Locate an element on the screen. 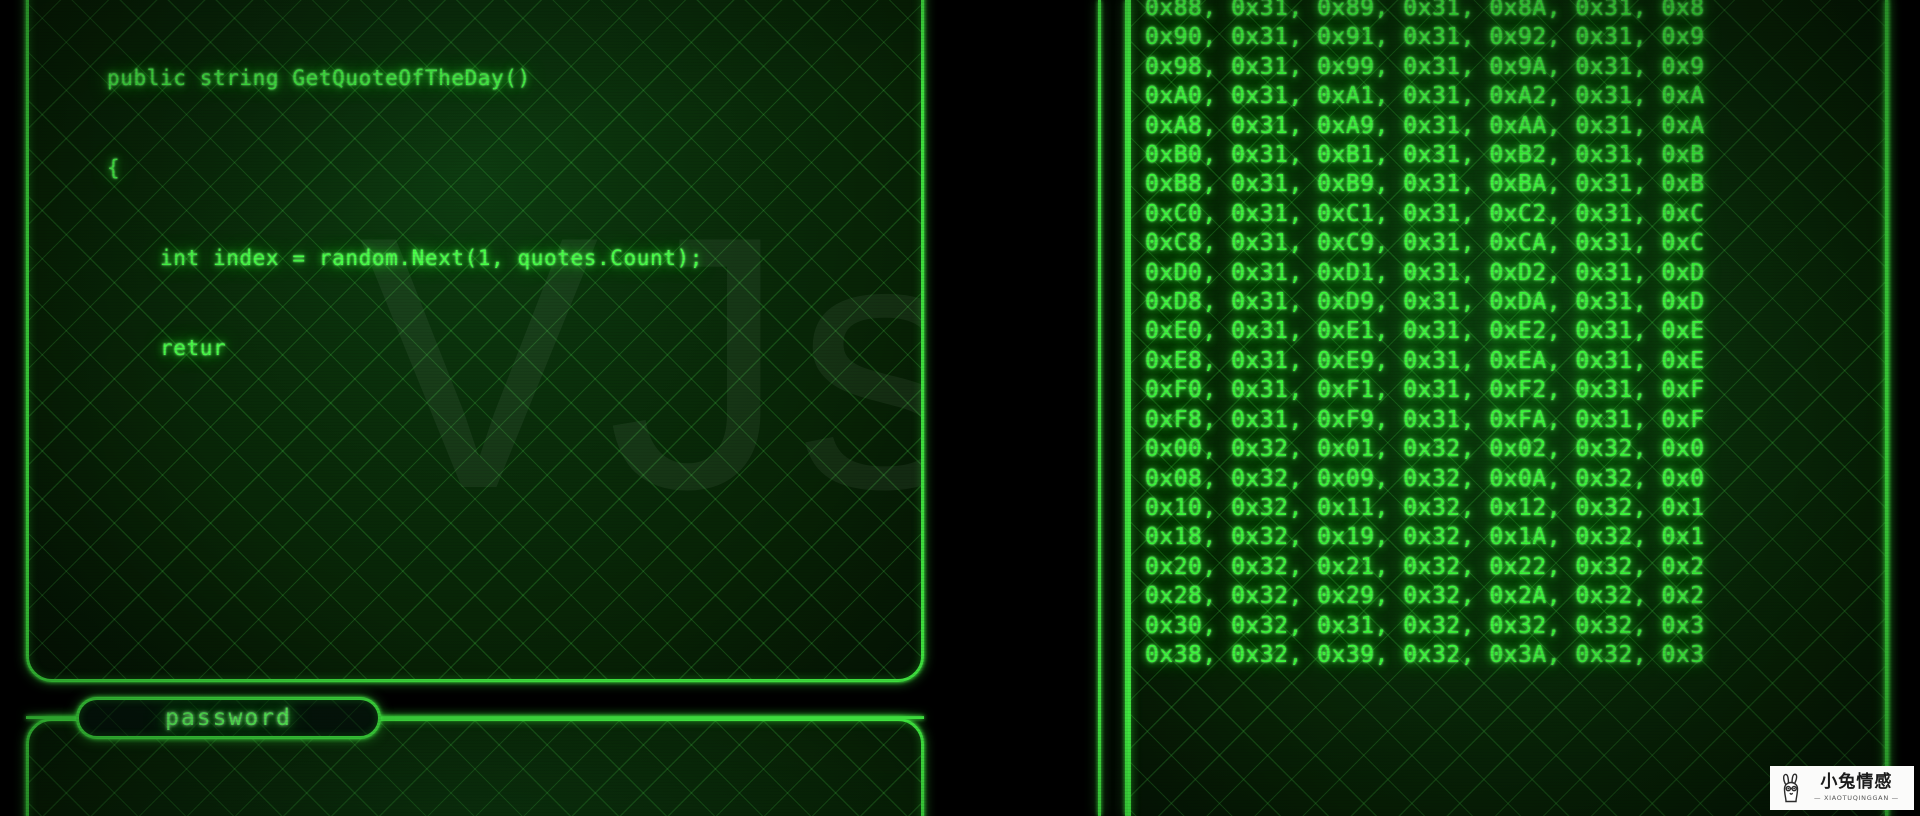  hex-dump-row: 0x18, 0x32, 0x19, 0x32, 0x1A, 0x32, 0x1 is located at coordinates (1425, 537).